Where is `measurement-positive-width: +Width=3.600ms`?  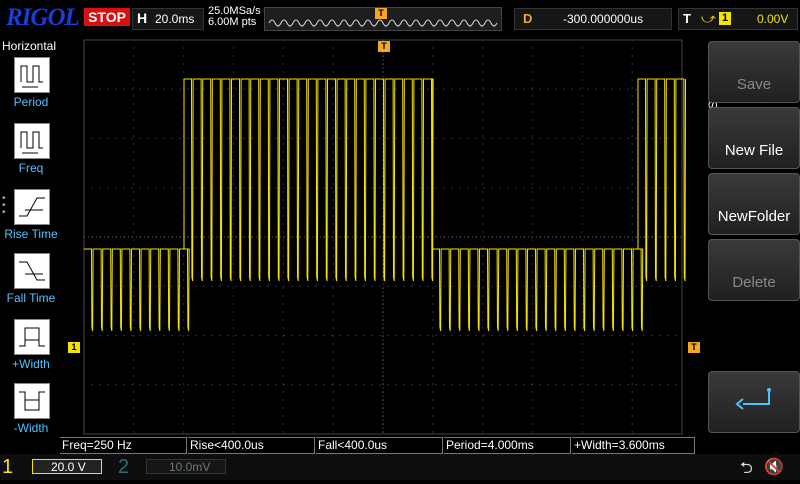
measurement-positive-width: +Width=3.600ms is located at coordinates (633, 445).